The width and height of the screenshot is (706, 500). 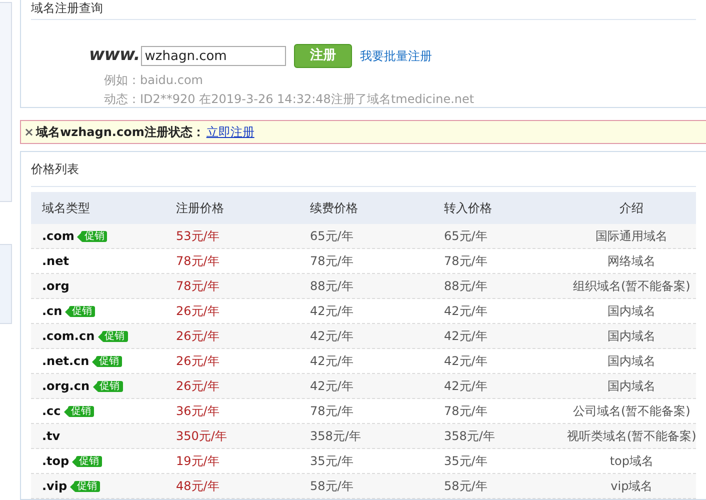 What do you see at coordinates (56, 286) in the screenshot?
I see `domain-type: .org` at bounding box center [56, 286].